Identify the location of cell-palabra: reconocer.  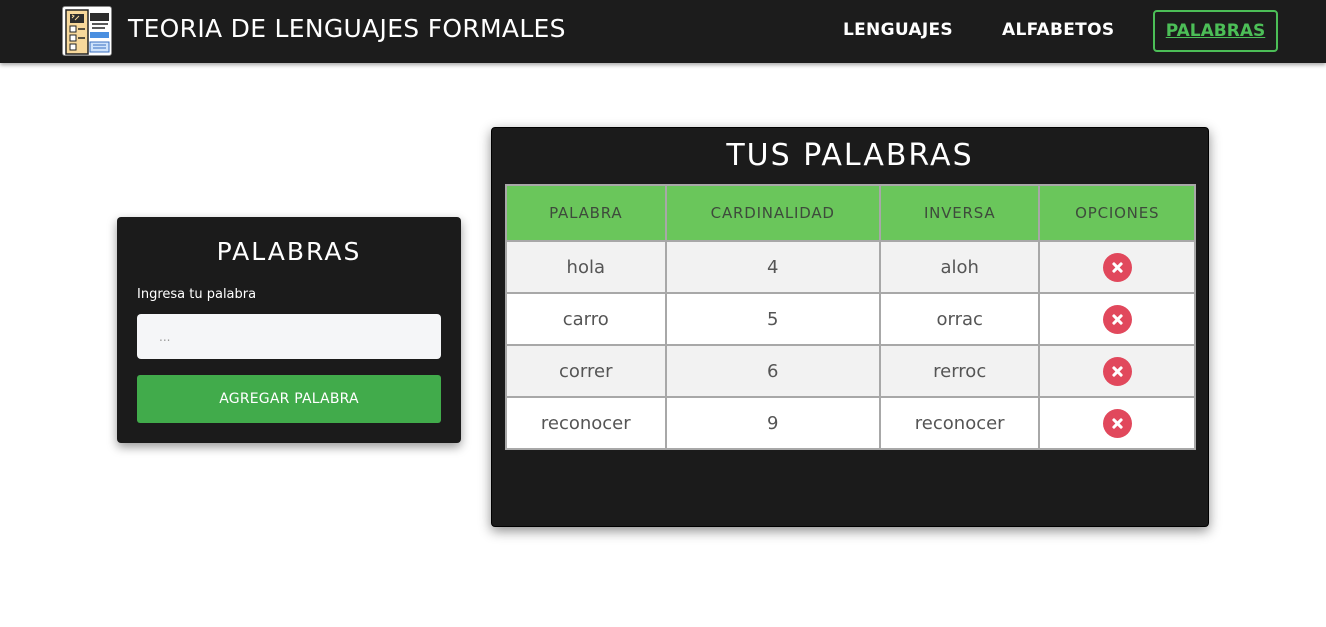
(586, 423).